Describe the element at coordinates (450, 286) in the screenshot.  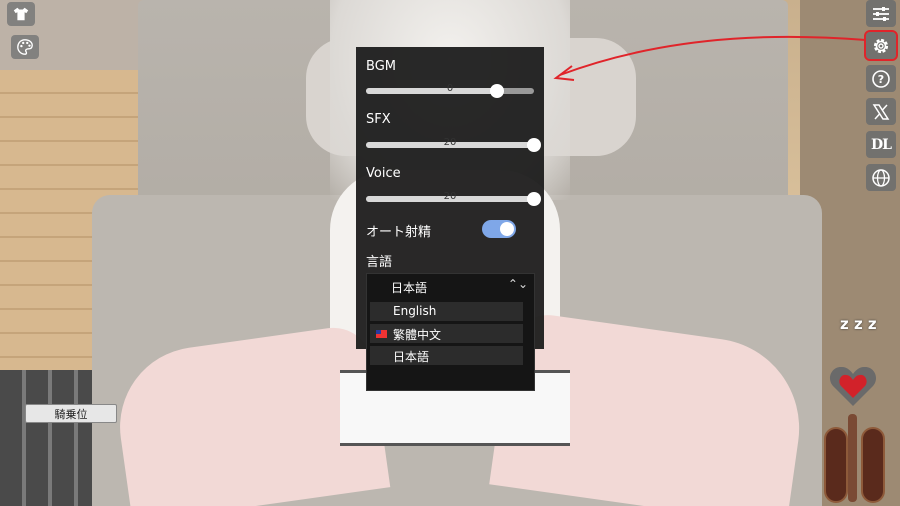
I see `language-select: 日本語 ⌃⌄` at that location.